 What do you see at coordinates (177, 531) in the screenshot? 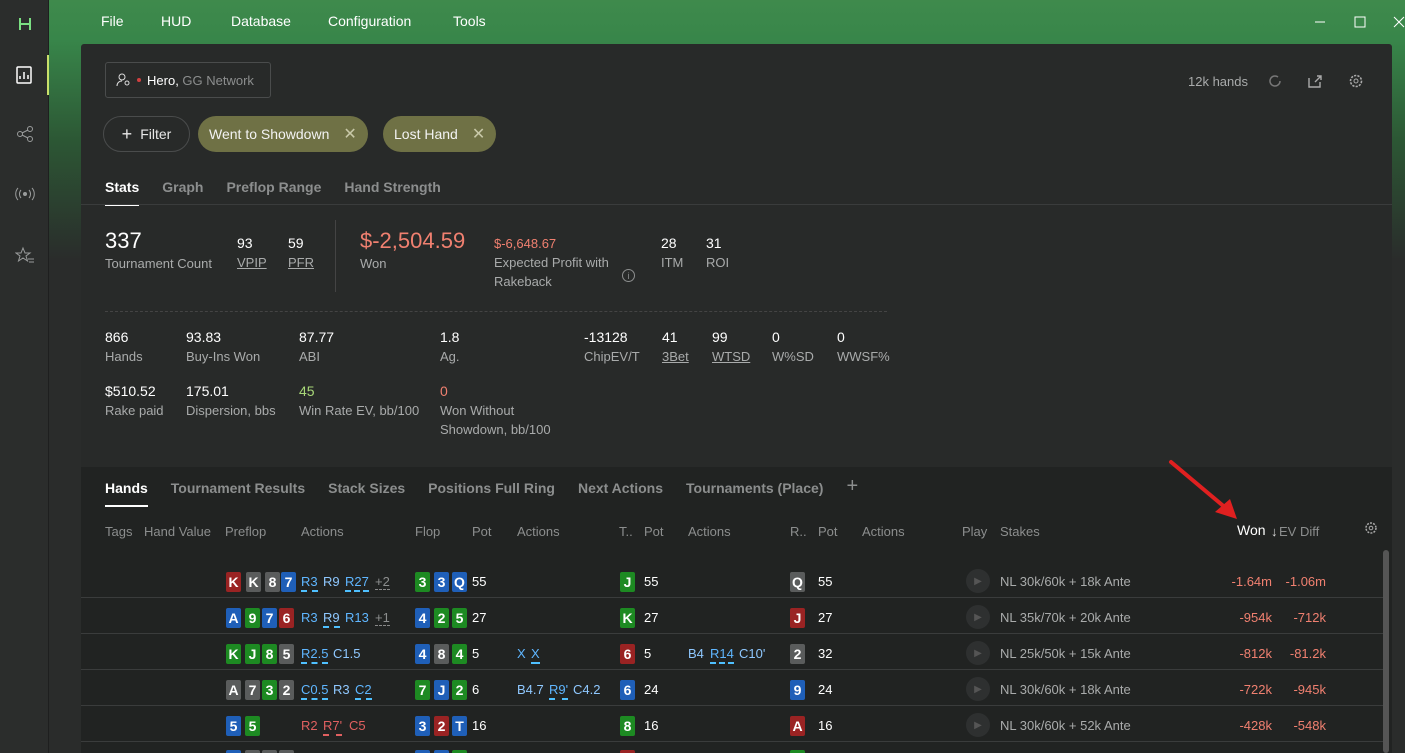
I see `col-hand-value: Hand Value` at bounding box center [177, 531].